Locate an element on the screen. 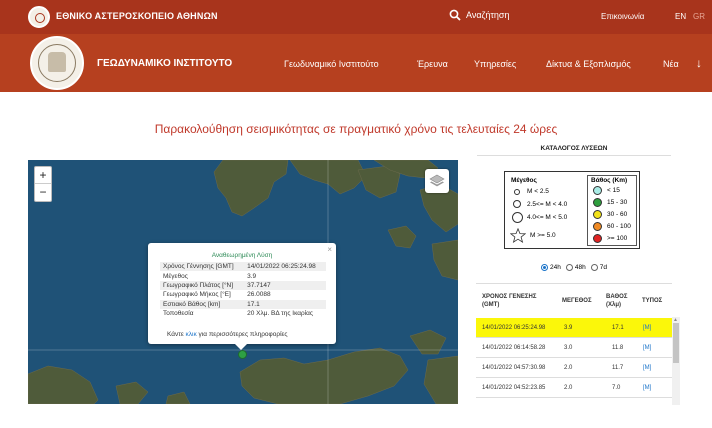  legend-magnitude-item: M < 2.5 is located at coordinates (529, 191).